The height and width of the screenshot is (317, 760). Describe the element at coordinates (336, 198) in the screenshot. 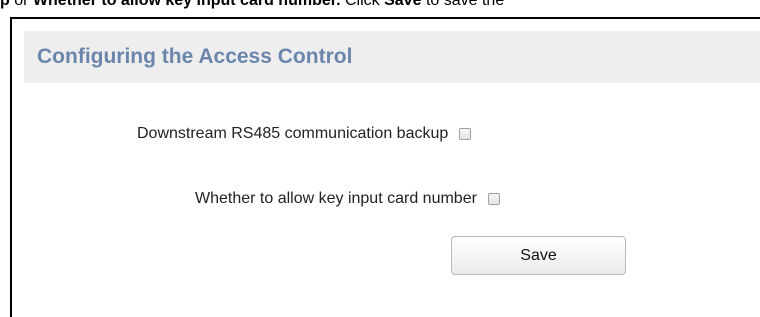

I see `key-input-card-label: Whether to allow key input card number` at that location.